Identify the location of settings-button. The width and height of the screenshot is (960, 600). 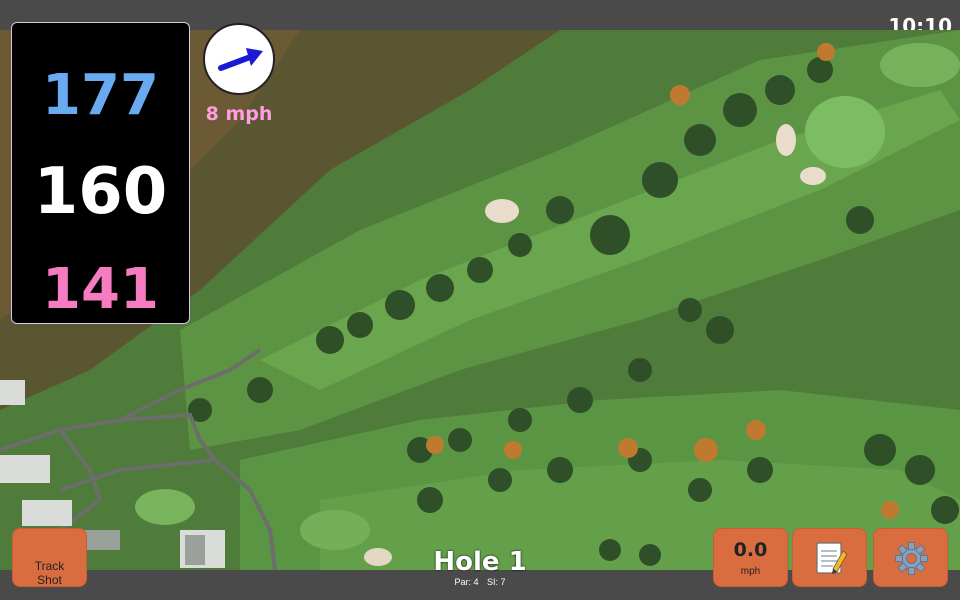
(910, 557).